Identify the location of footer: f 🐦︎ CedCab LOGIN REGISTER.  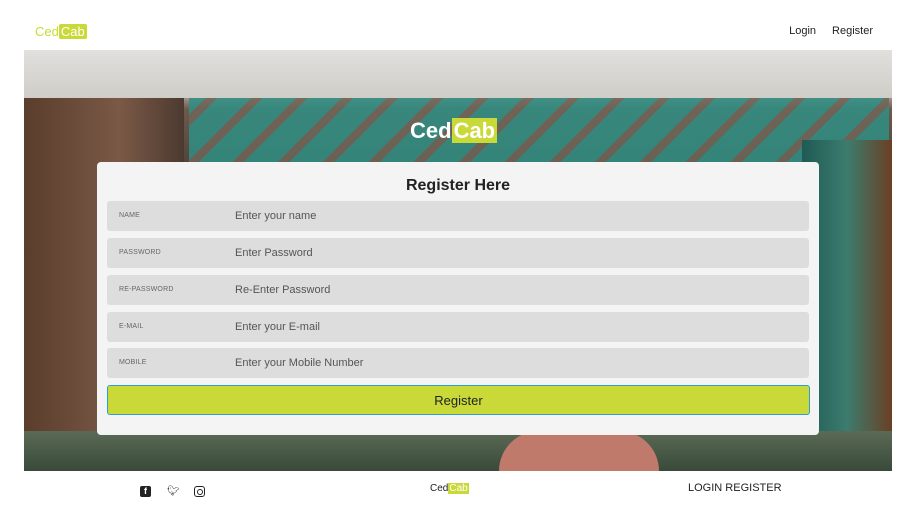
(461, 496).